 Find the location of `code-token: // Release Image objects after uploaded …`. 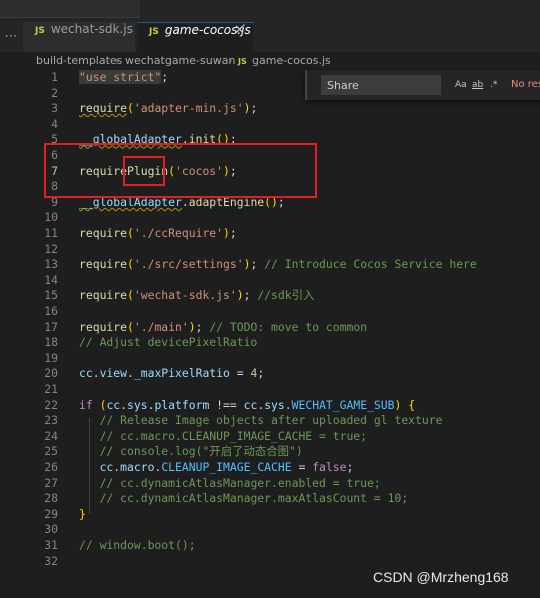

code-token: // Release Image objects after uploaded … is located at coordinates (261, 420).